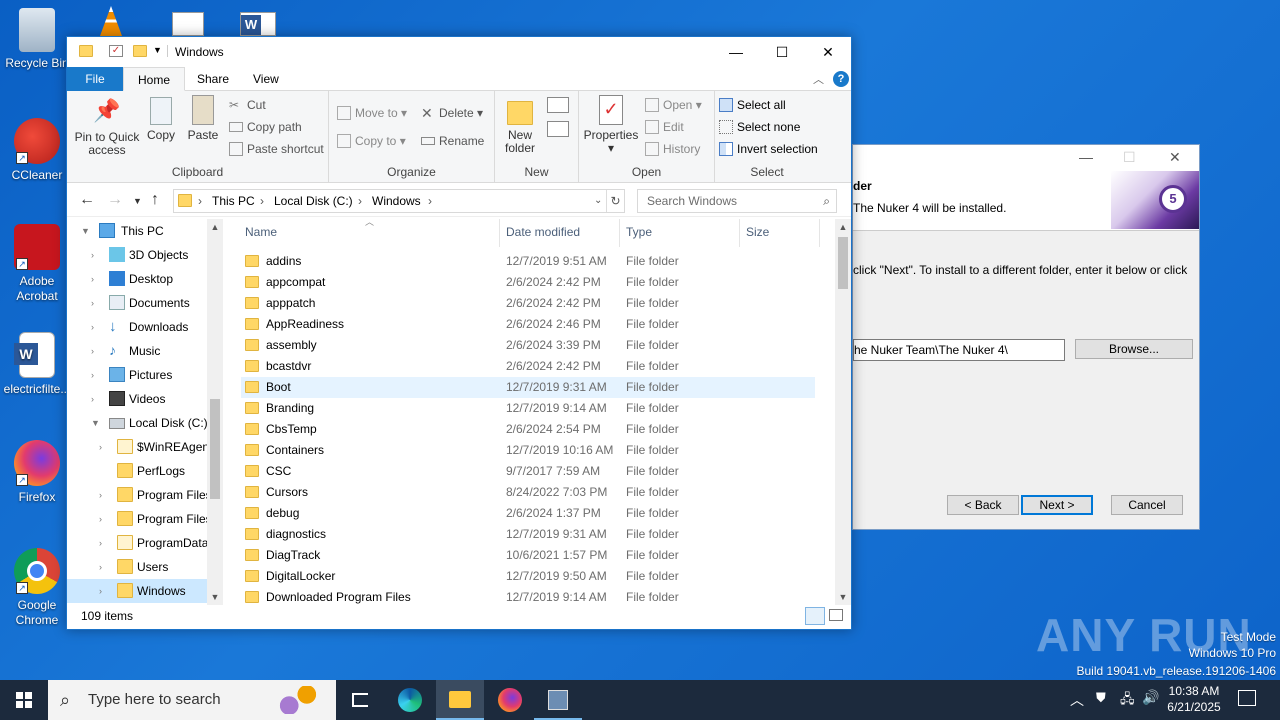 The height and width of the screenshot is (720, 1280). Describe the element at coordinates (558, 105) in the screenshot. I see `new-item-icon` at that location.